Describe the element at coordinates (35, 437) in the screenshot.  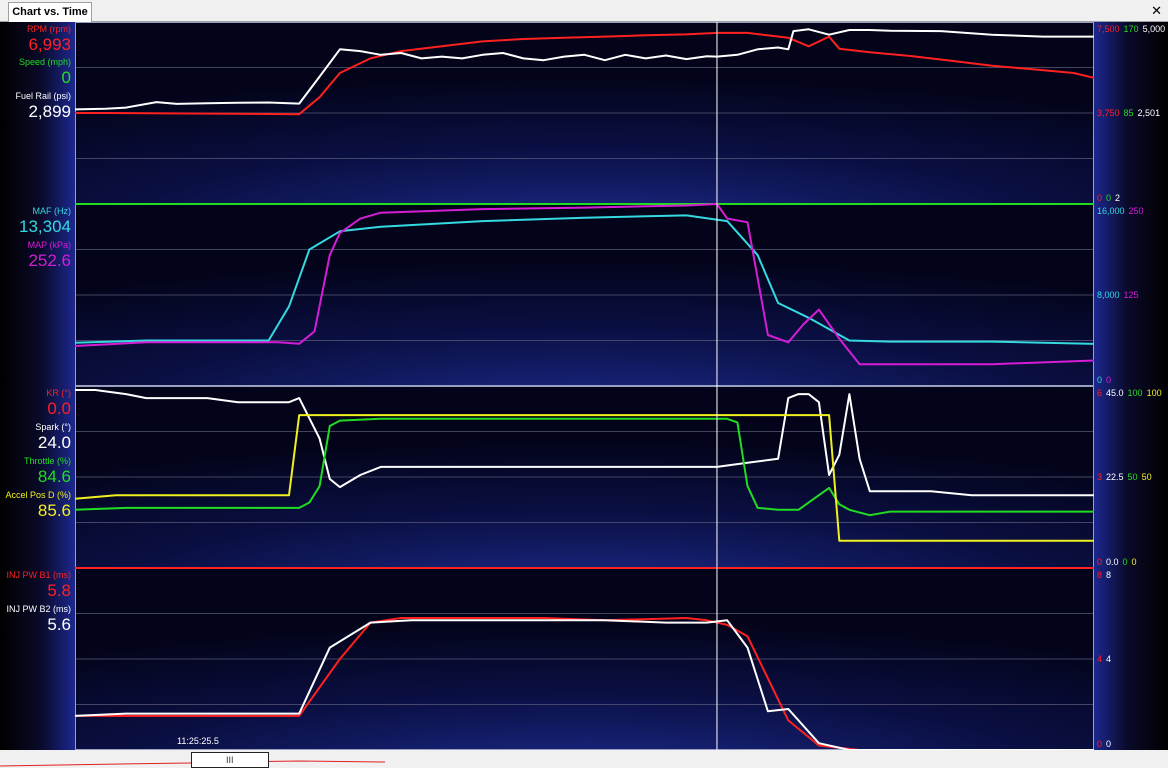
I see `panel-3-channel-2: Spark (°) 24.0` at that location.